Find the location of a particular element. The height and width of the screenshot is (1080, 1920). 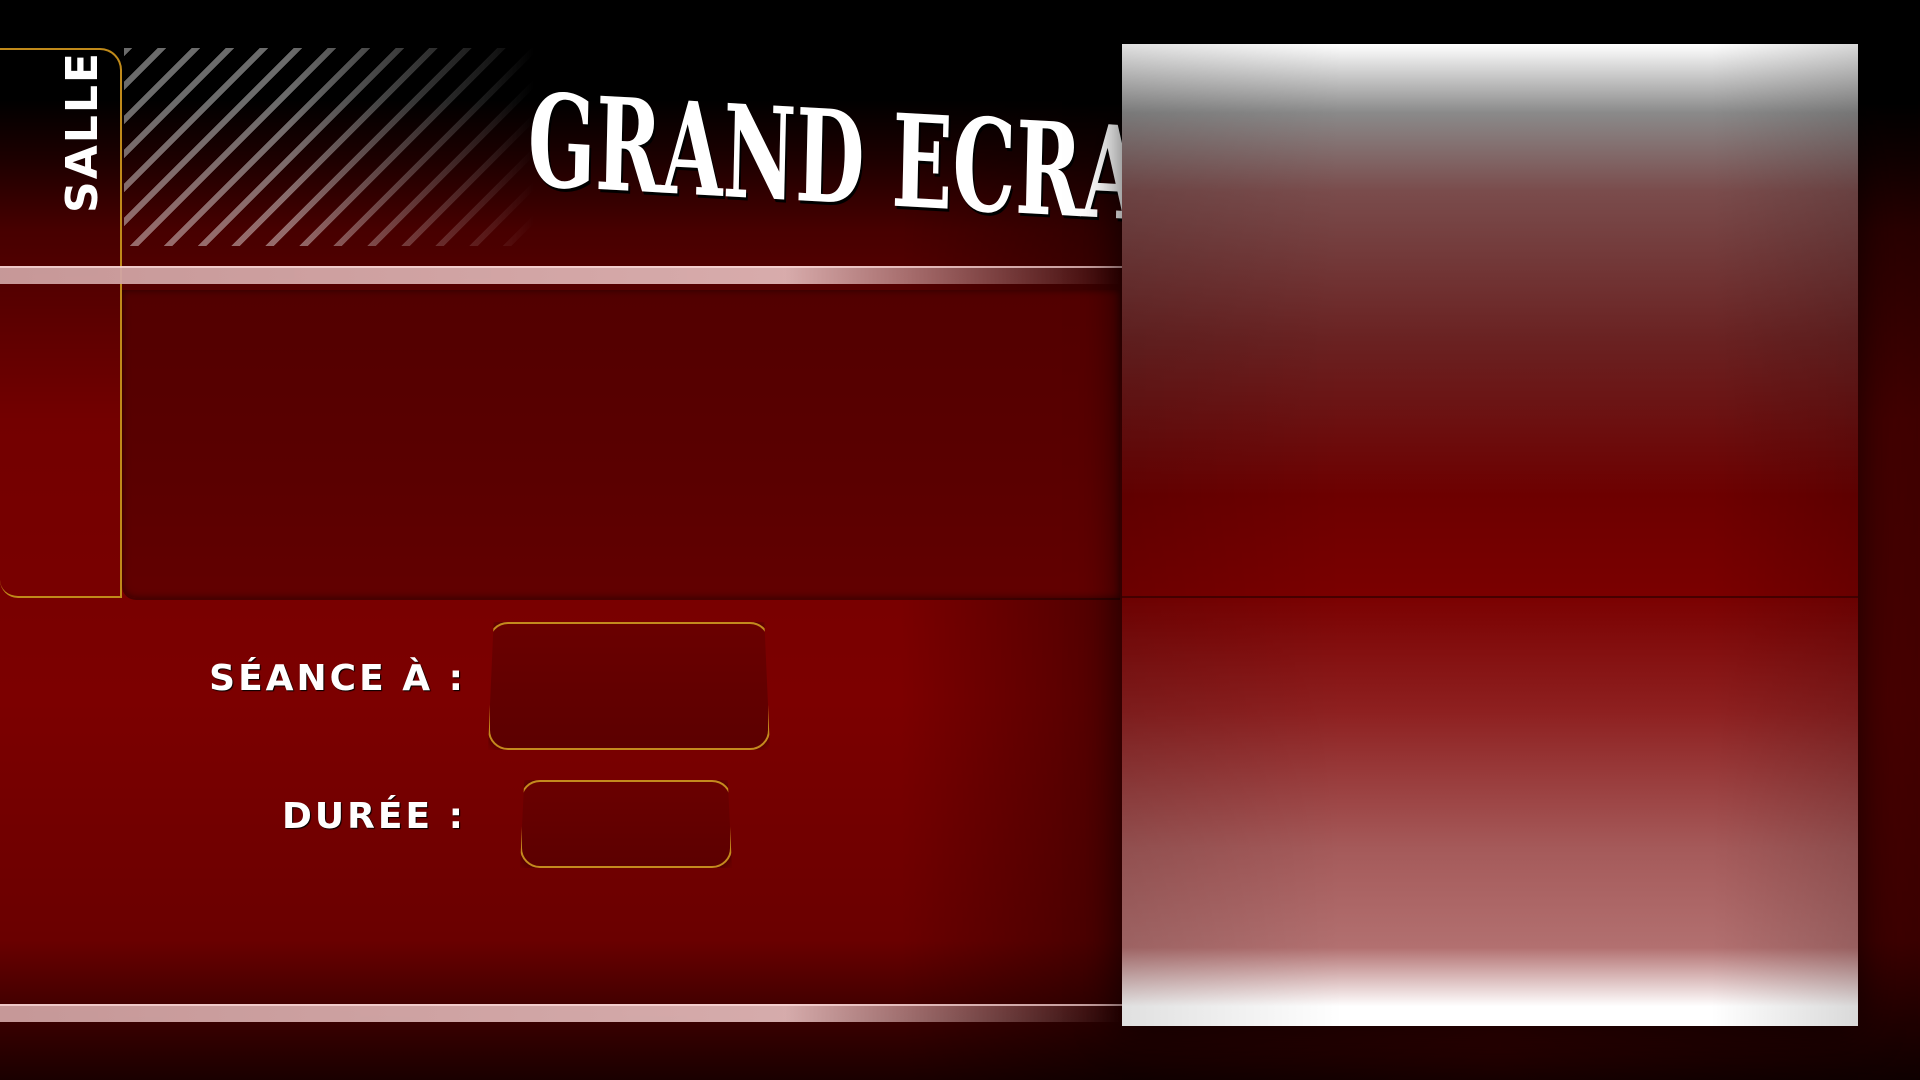

showtime-label: SÉANCE À : is located at coordinates (337, 678).